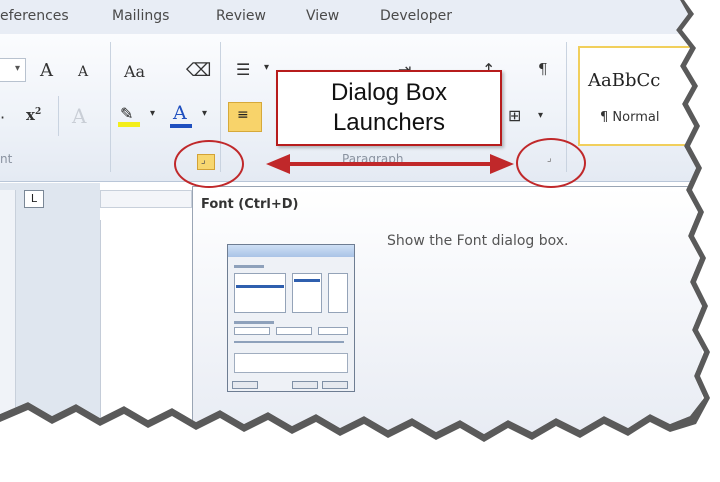 The width and height of the screenshot is (720, 482). What do you see at coordinates (83, 72) in the screenshot?
I see `shrink-font-button: A` at bounding box center [83, 72].